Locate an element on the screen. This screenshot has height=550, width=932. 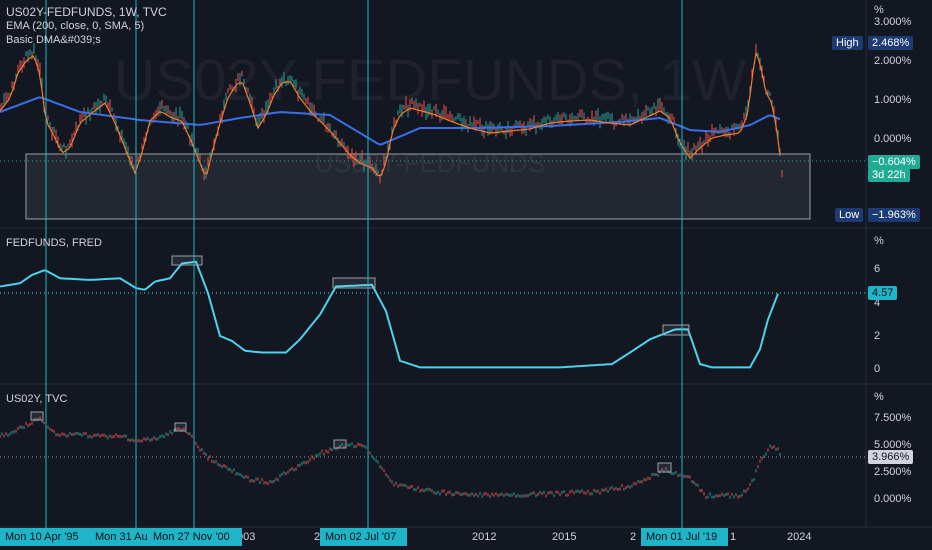
main-axis-tick: 1.000% is located at coordinates (893, 100).